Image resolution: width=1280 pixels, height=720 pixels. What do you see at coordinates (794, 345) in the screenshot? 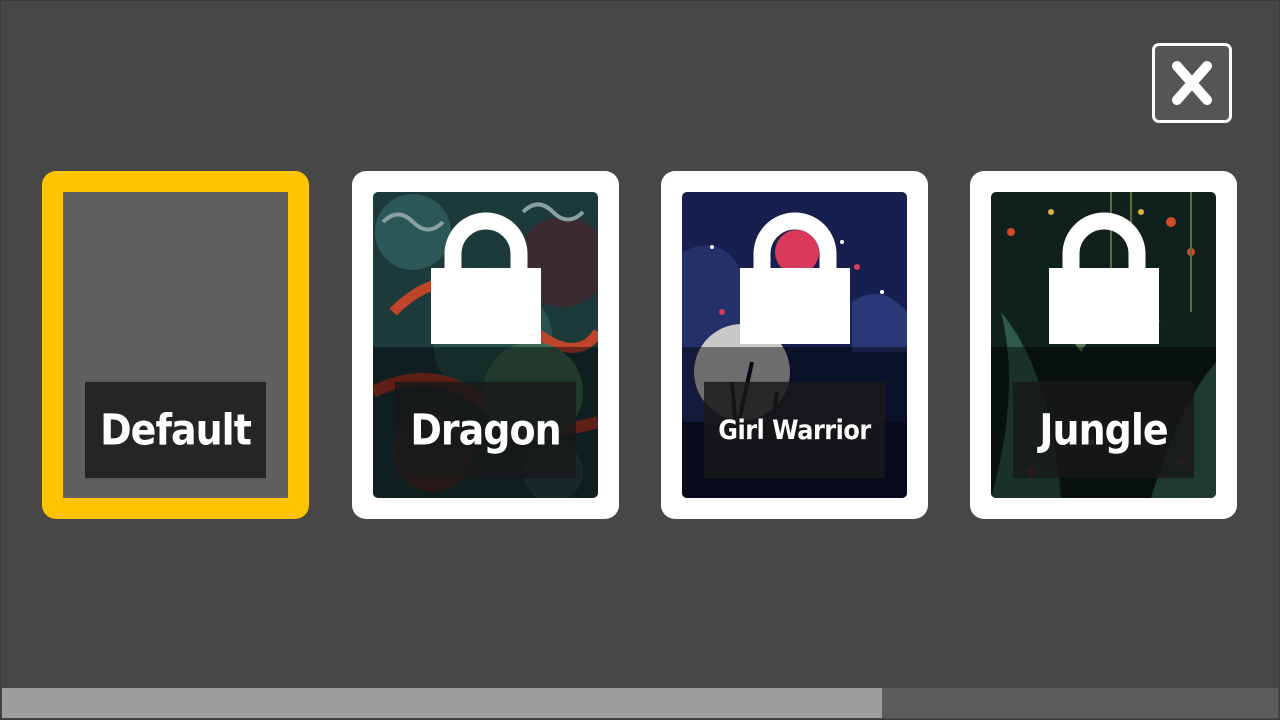
I see `skin-card-girl-warrior: Girl Warrior` at bounding box center [794, 345].